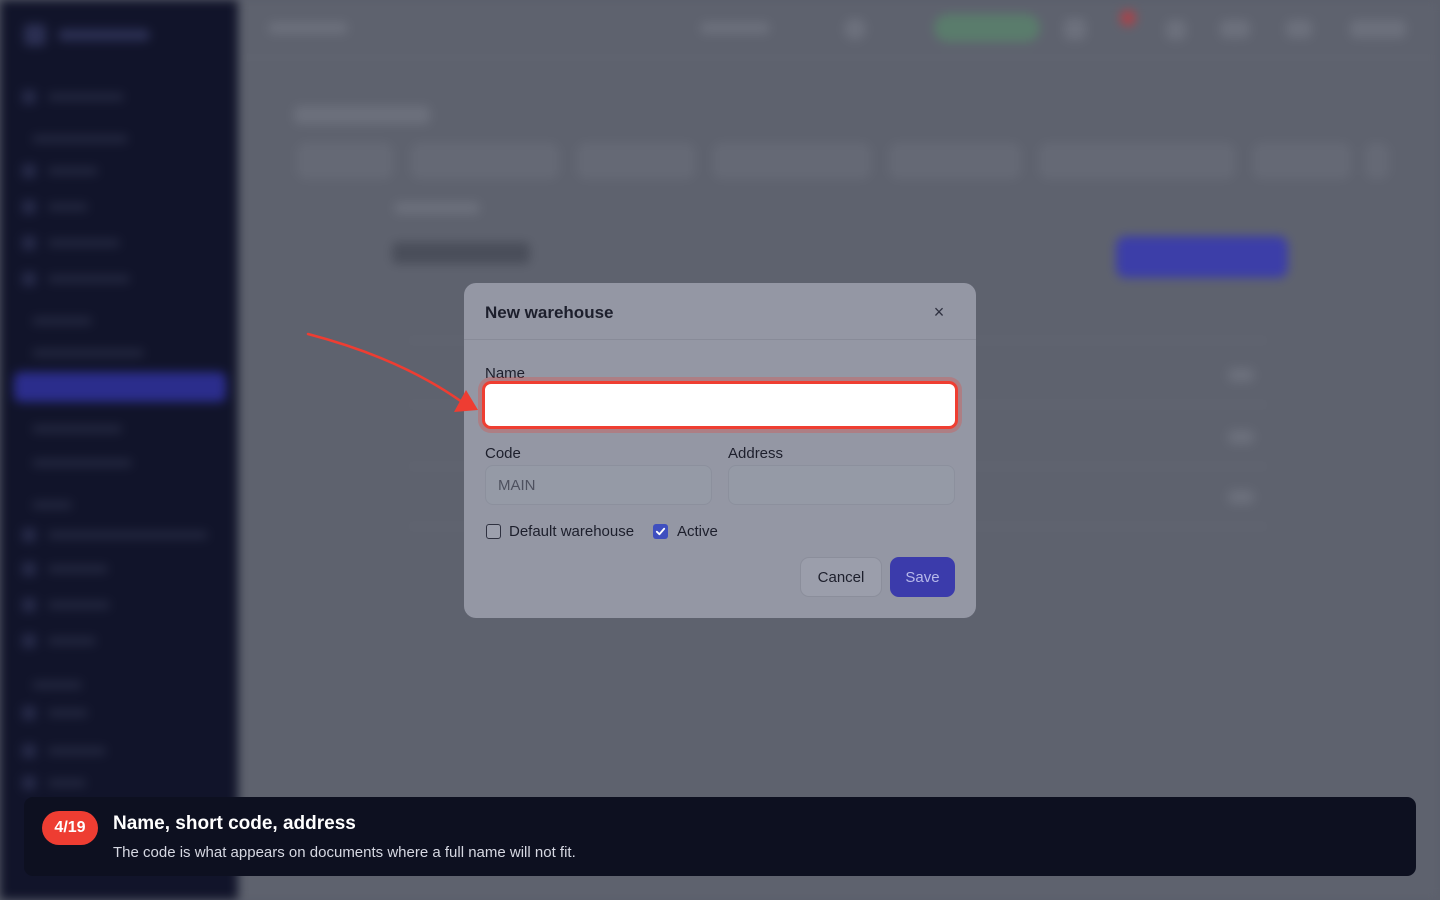  Describe the element at coordinates (1128, 18) in the screenshot. I see `notification-dot` at that location.